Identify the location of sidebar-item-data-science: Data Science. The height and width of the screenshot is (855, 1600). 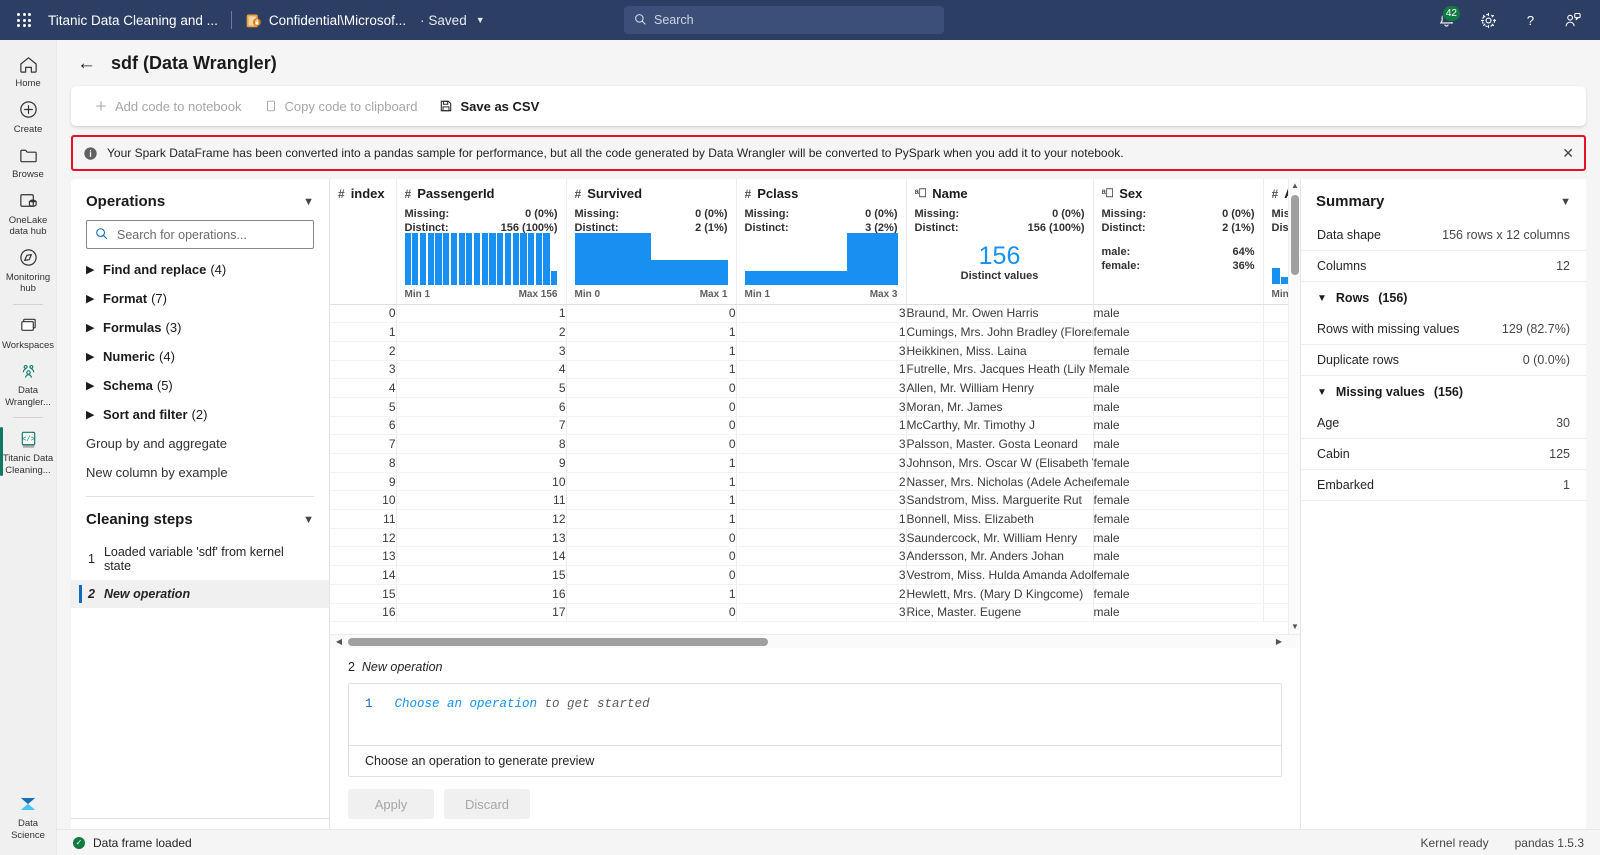
(28, 816).